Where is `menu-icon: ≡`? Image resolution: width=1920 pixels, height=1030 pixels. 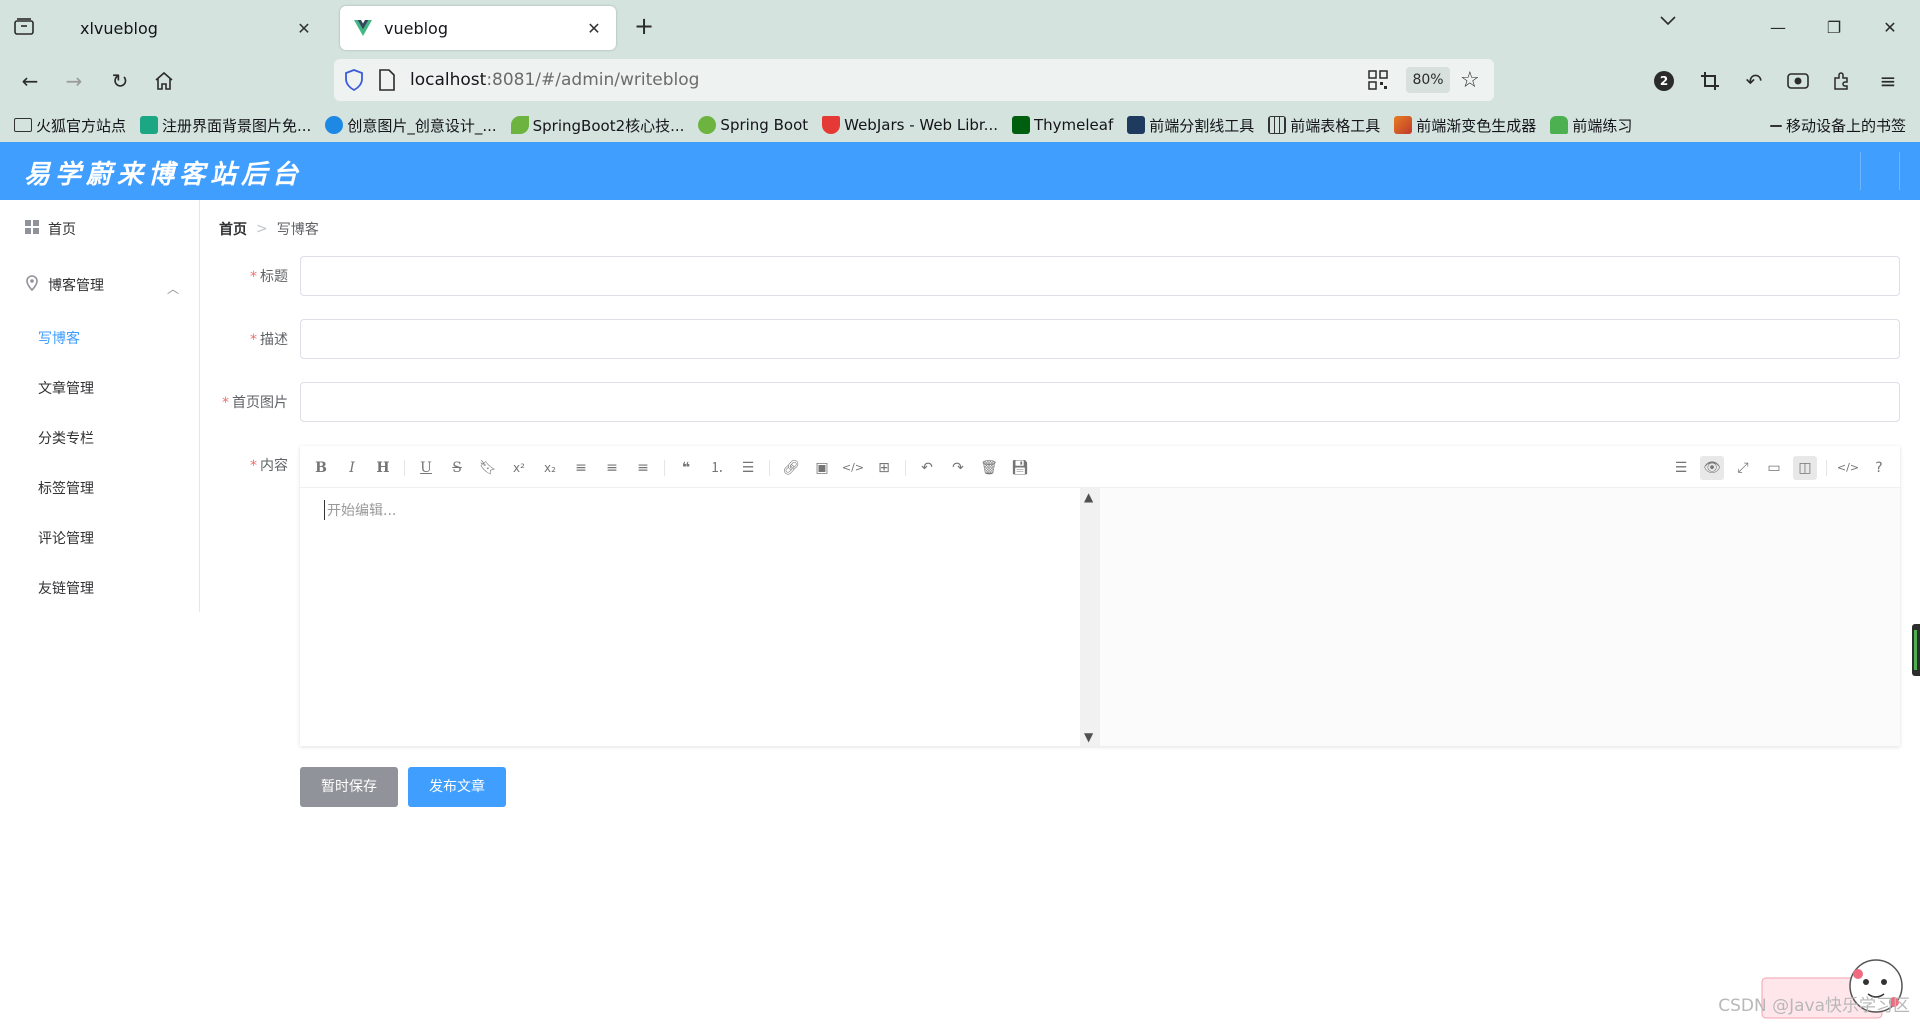 menu-icon: ≡ is located at coordinates (1888, 81).